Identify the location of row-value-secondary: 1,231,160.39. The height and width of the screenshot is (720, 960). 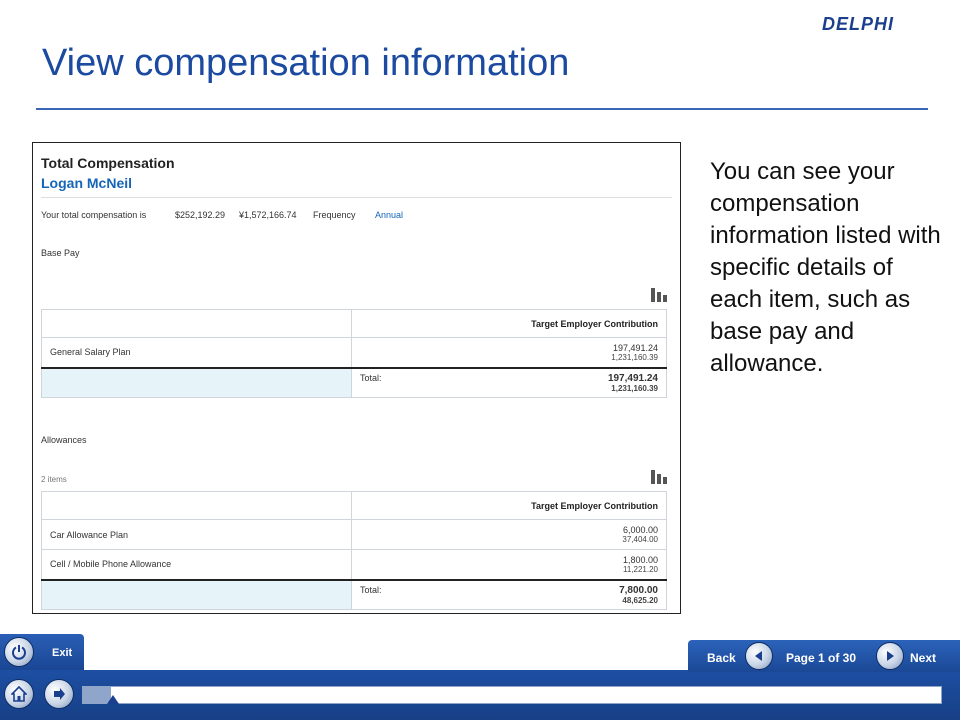
(634, 357).